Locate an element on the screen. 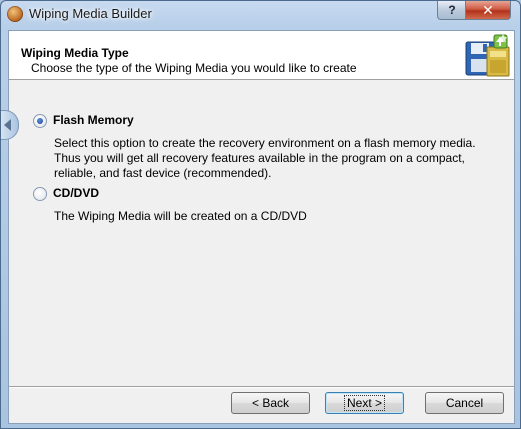 The height and width of the screenshot is (429, 521). flash-memory-label: Flash Memory is located at coordinates (93, 120).